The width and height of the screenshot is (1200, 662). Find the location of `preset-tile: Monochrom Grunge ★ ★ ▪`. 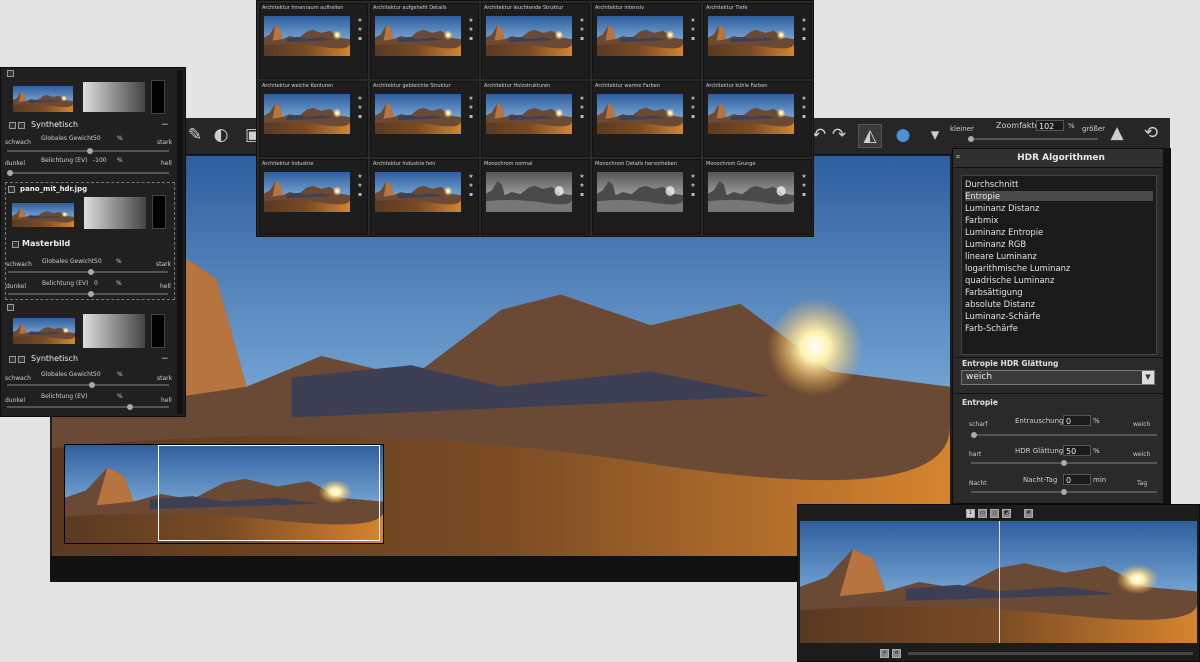

preset-tile: Monochrom Grunge ★ ★ ▪ is located at coordinates (757, 197).